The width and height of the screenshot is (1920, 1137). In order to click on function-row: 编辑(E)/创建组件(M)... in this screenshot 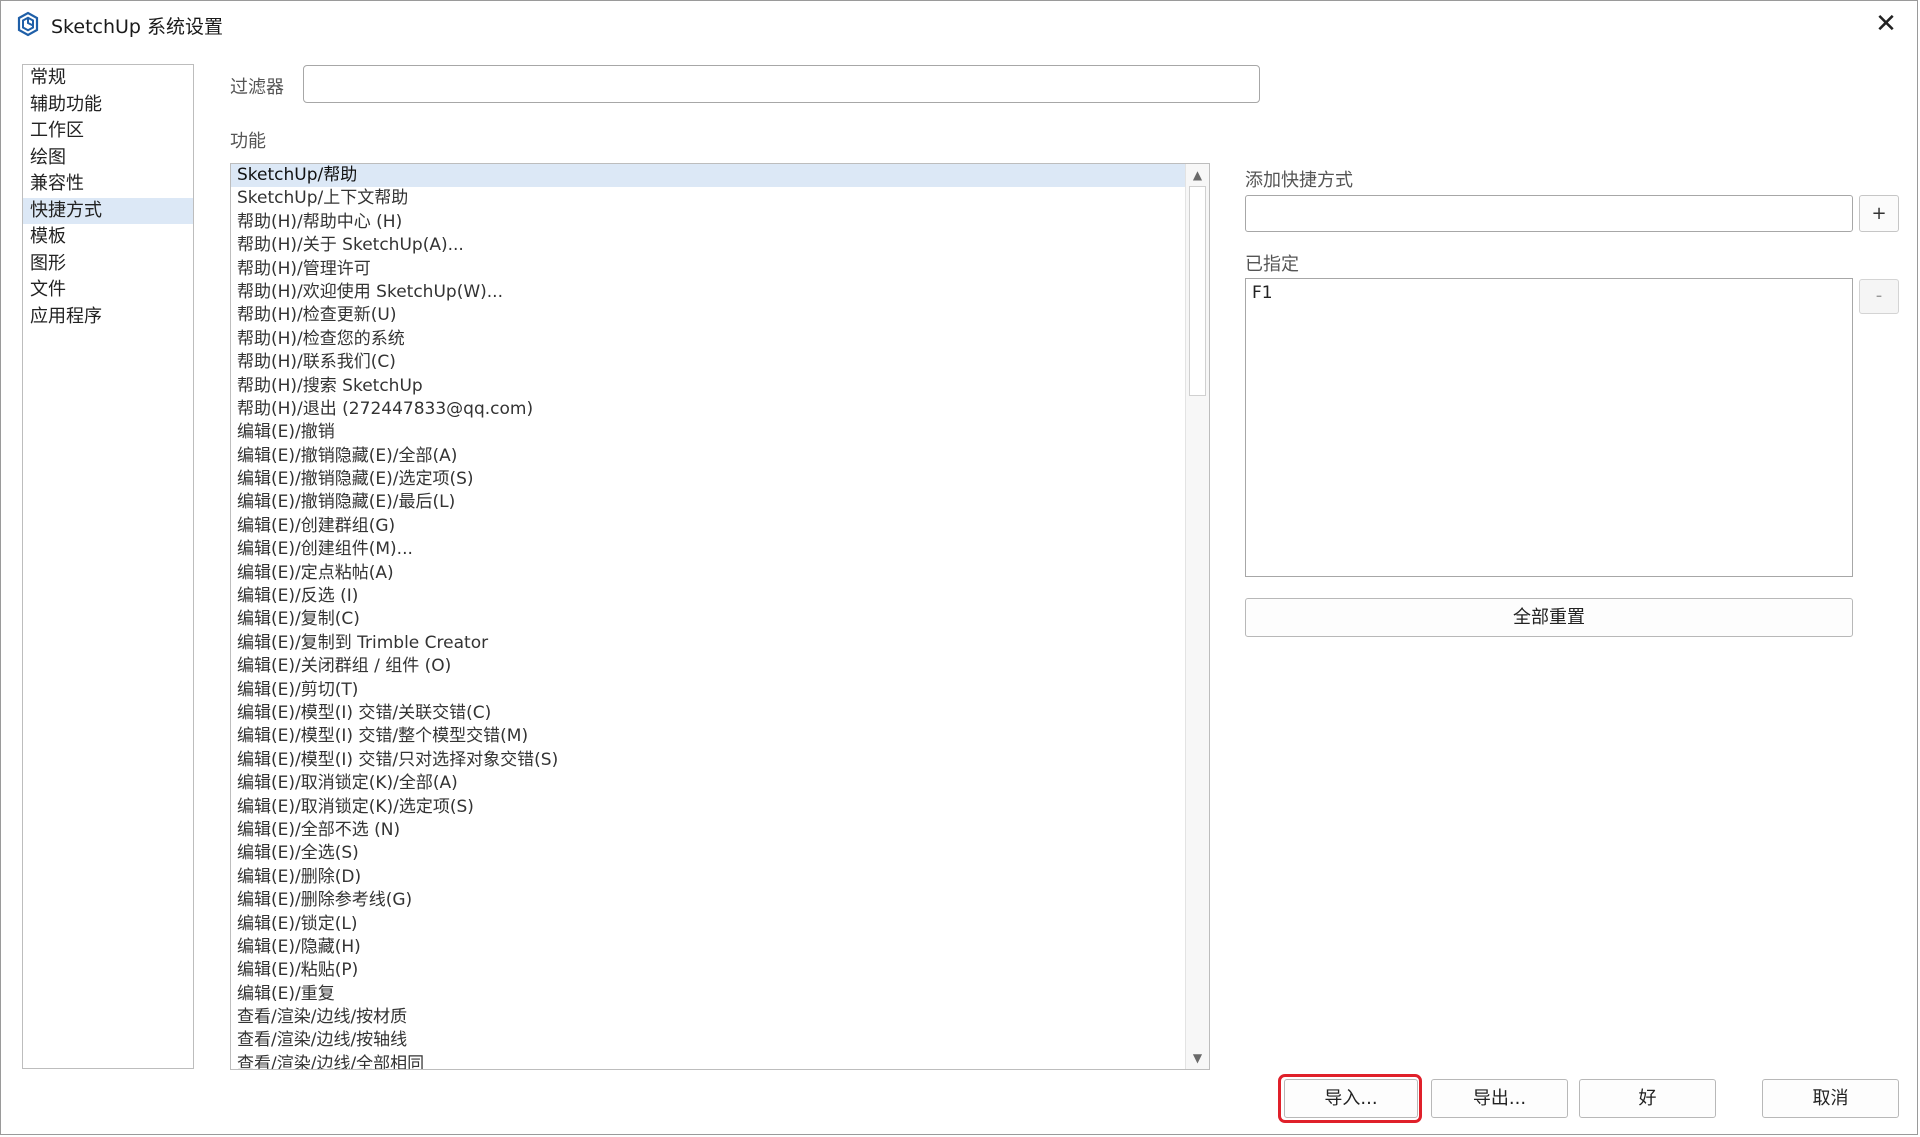, I will do `click(708, 549)`.